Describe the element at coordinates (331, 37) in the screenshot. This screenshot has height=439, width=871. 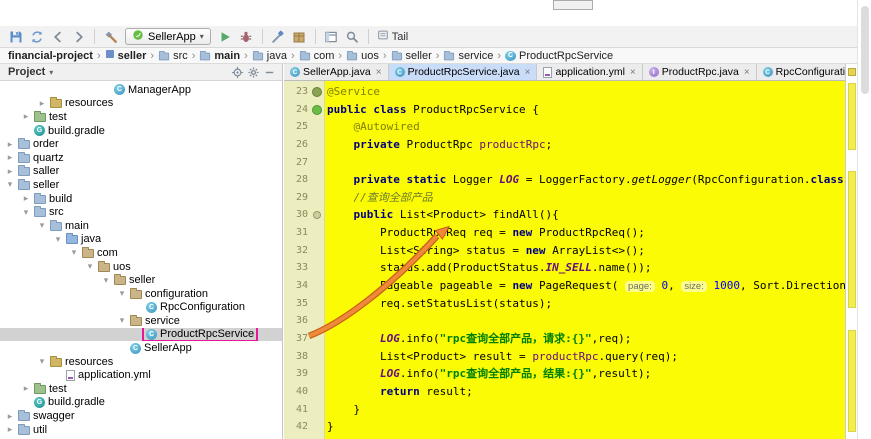
I see `window-icon` at that location.